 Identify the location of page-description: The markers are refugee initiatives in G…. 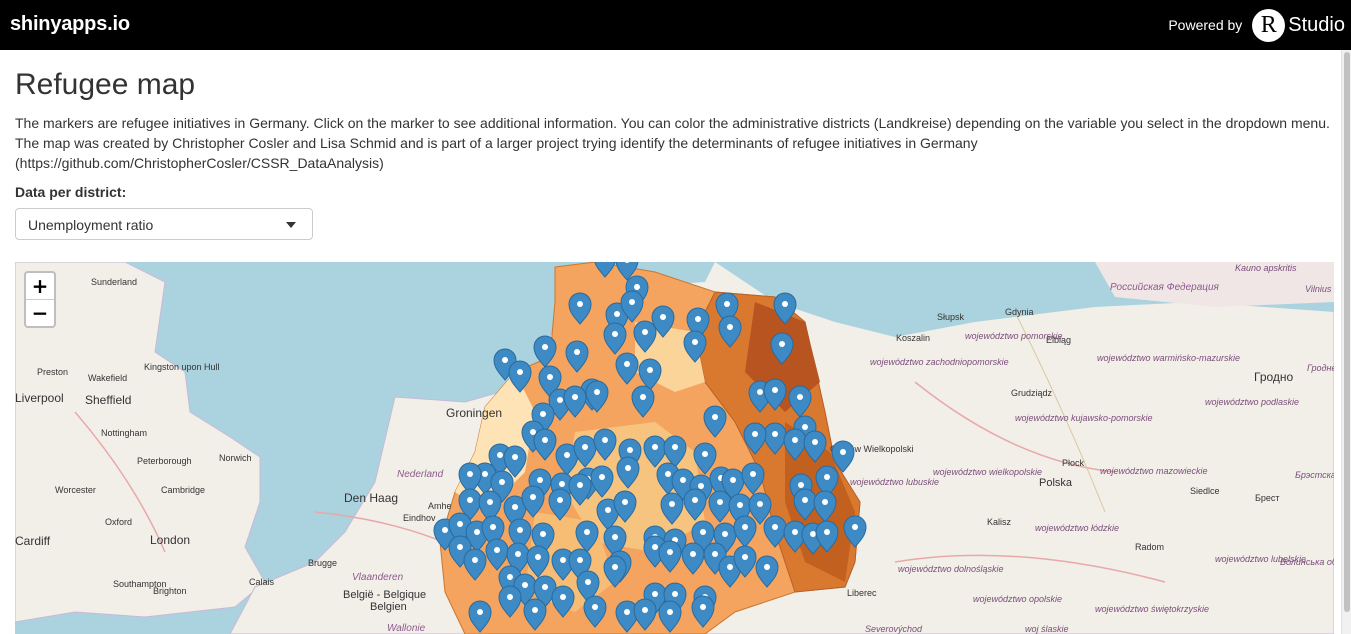
(672, 143).